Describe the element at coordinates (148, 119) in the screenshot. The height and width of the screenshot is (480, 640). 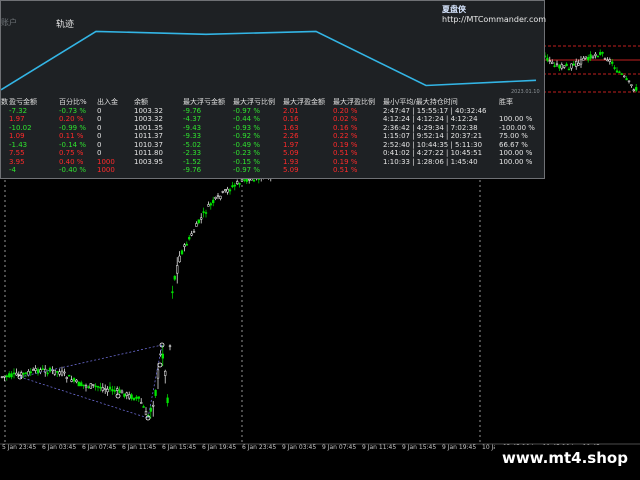
I see `stats-cell: 1003.32` at that location.